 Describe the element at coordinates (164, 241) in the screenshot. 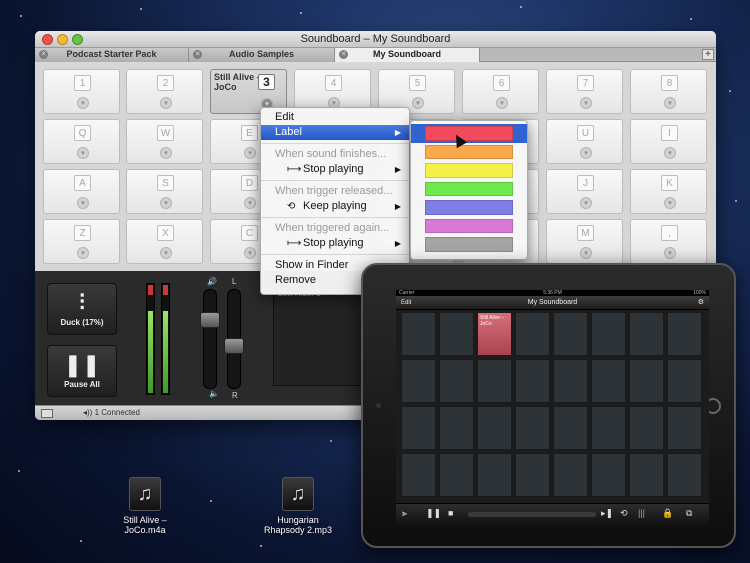

I see `sound-cell-3-1: X ▾` at that location.